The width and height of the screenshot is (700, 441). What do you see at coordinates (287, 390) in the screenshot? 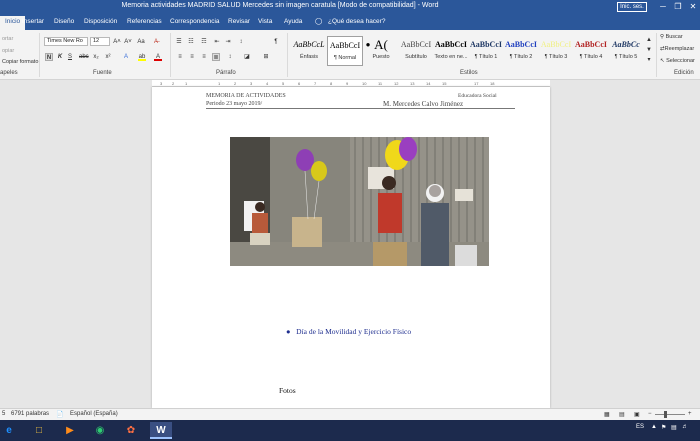
I see `fotos-label: Fotos` at bounding box center [287, 390].